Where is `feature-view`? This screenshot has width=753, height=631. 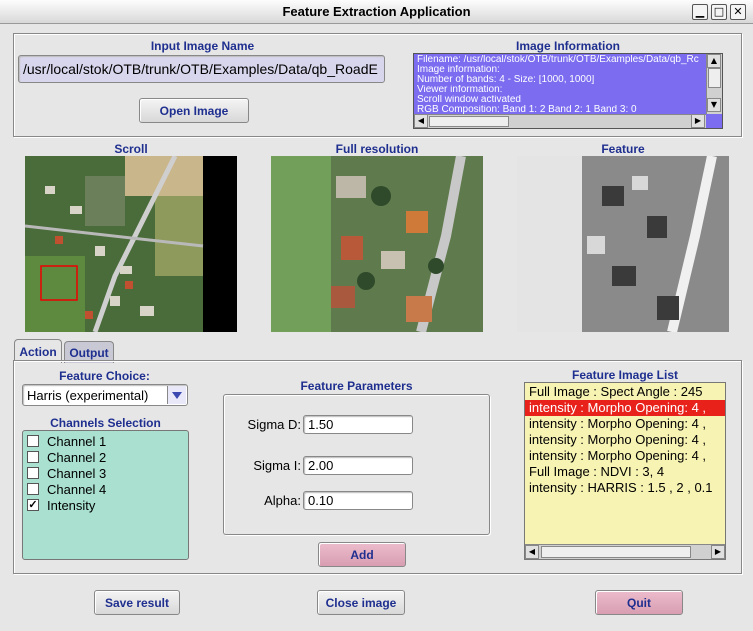 feature-view is located at coordinates (623, 244).